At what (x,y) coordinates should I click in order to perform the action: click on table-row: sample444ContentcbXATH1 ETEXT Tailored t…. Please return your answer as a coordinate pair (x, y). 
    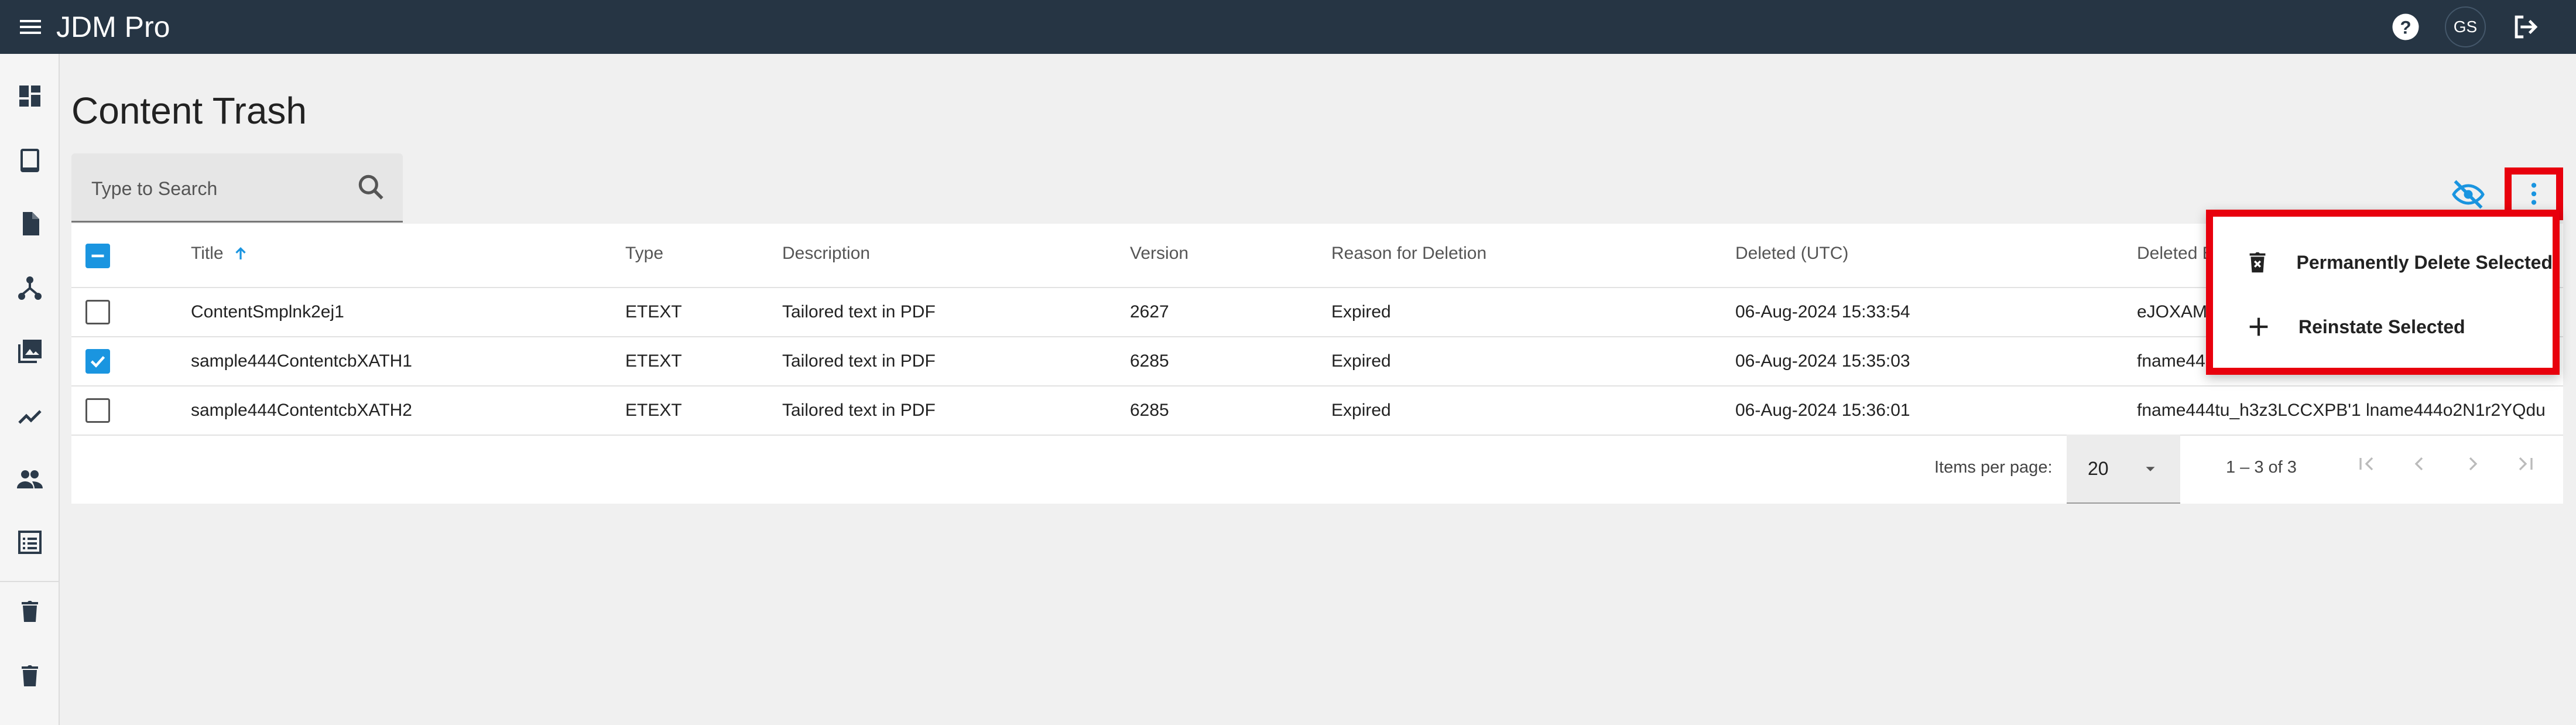
    Looking at the image, I should click on (1317, 362).